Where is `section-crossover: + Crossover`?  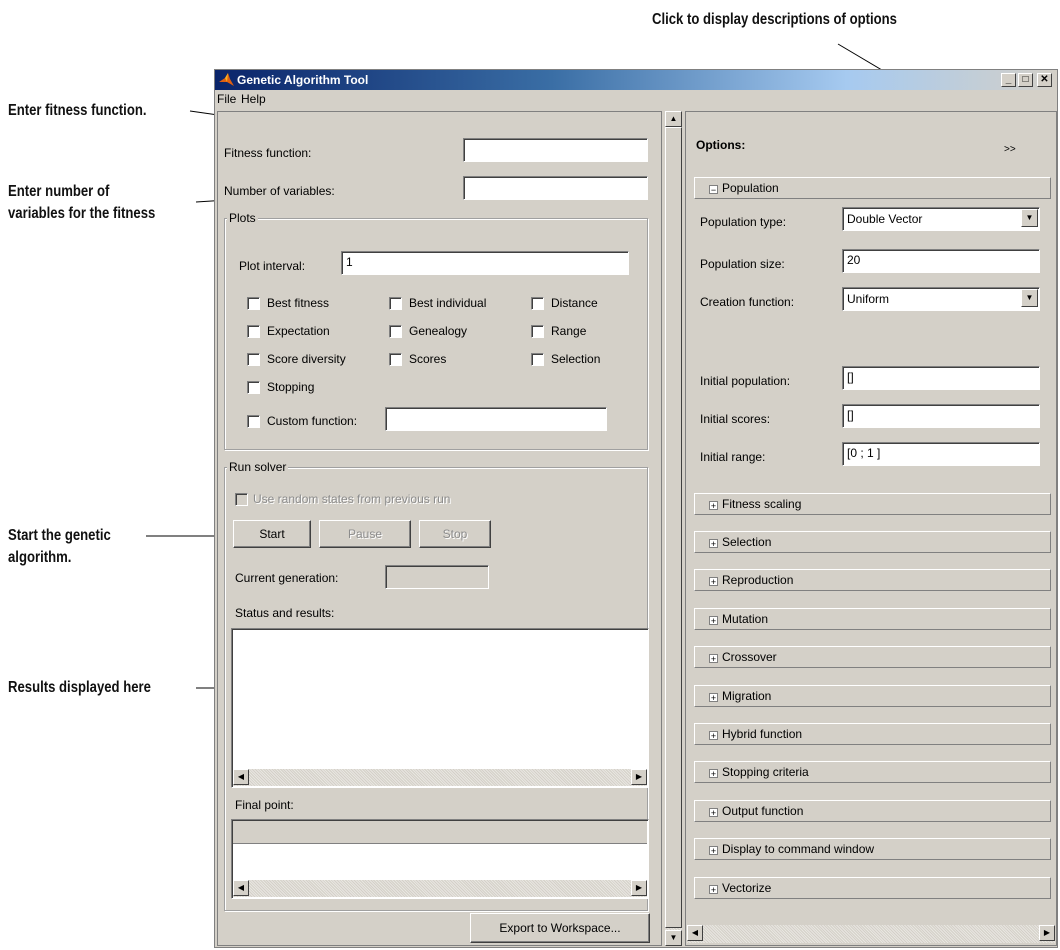
section-crossover: + Crossover is located at coordinates (872, 657).